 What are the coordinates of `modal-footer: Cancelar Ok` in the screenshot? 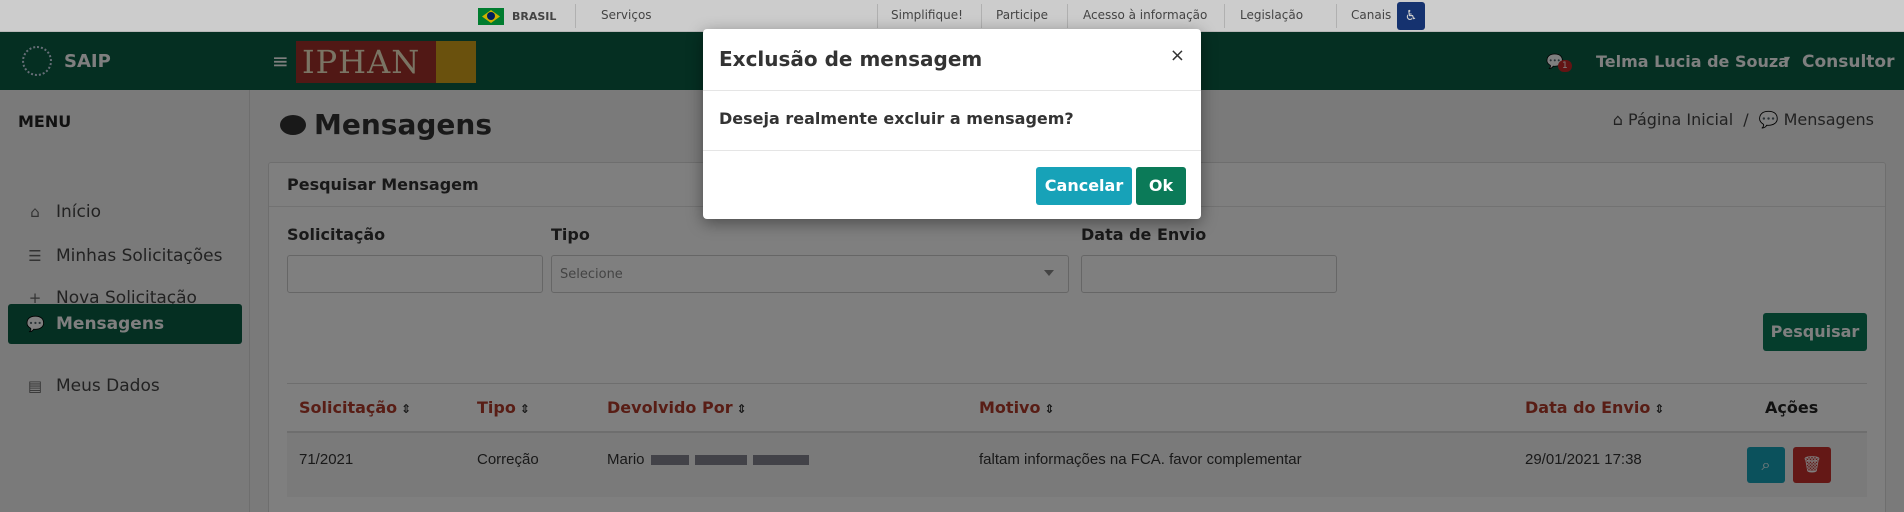 It's located at (952, 185).